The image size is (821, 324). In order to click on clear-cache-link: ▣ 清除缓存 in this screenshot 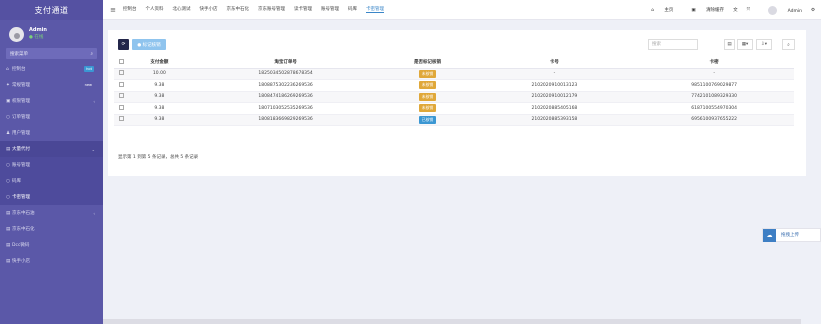, I will do `click(703, 10)`.